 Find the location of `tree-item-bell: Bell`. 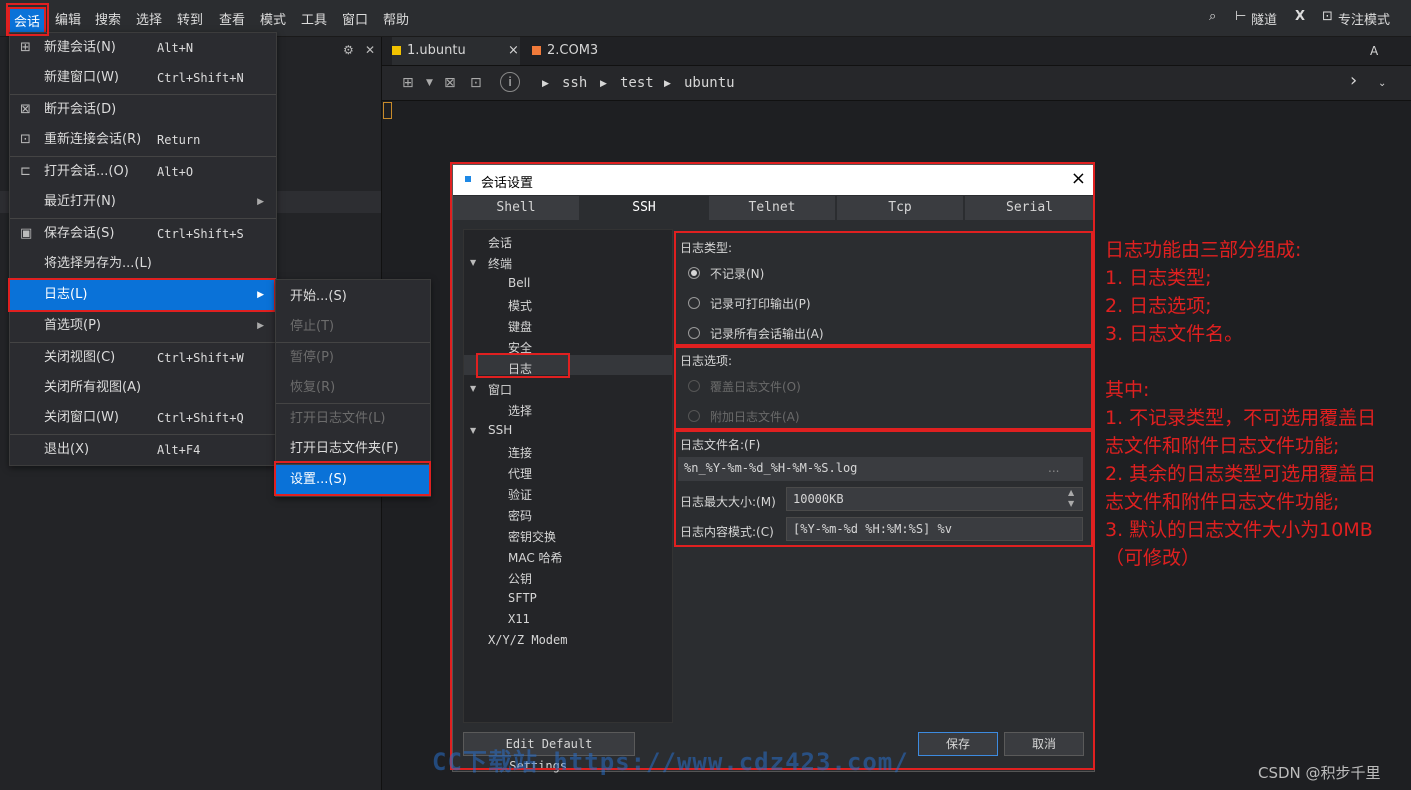

tree-item-bell: Bell is located at coordinates (519, 283).